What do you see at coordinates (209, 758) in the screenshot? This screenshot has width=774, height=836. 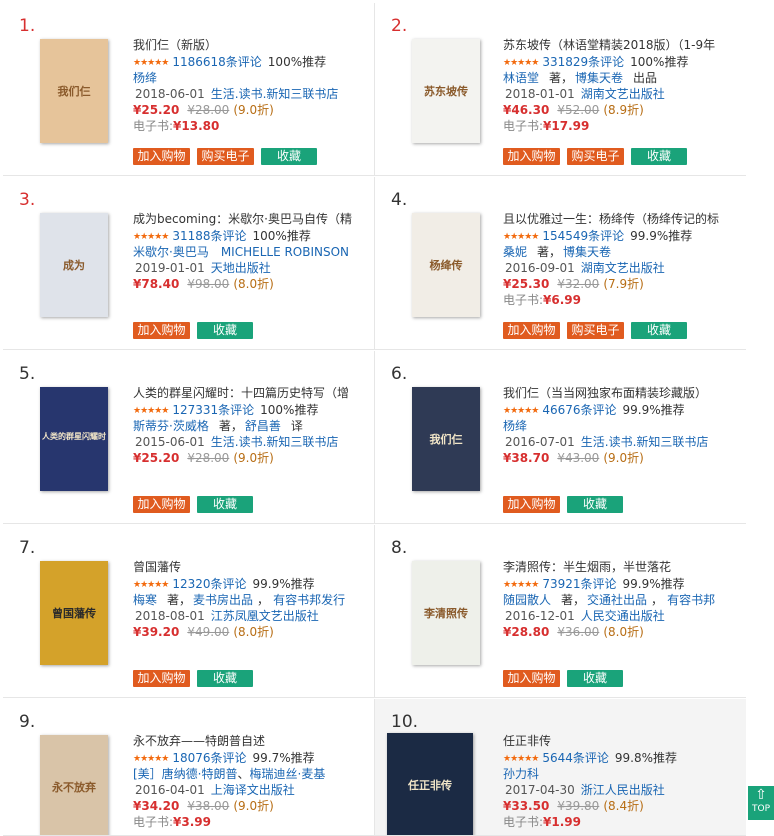 I see `comment-count-link: 18076条评论` at bounding box center [209, 758].